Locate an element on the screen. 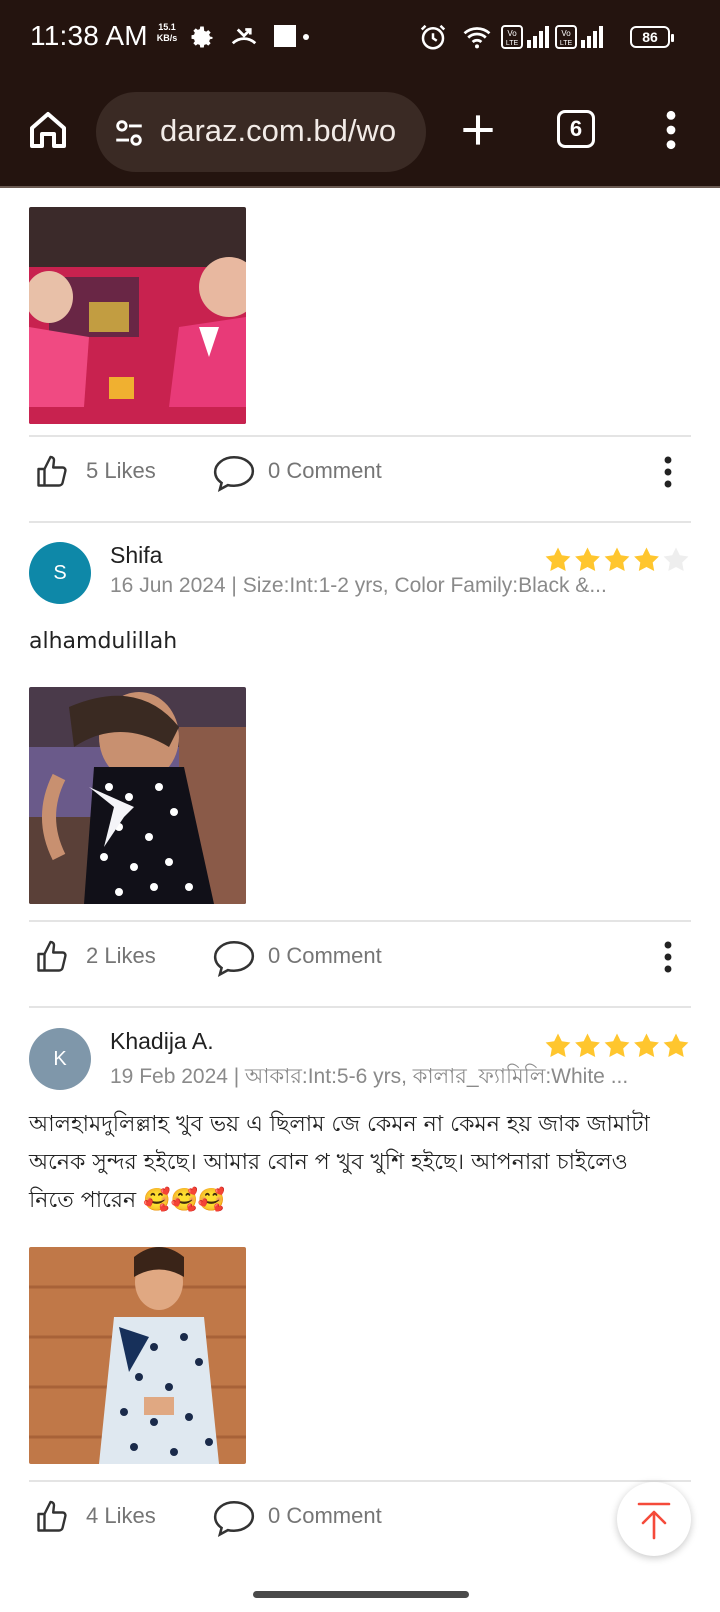 This screenshot has height=1612, width=720. review-actions: 4 Likes 0 Comment is located at coordinates (360, 1517).